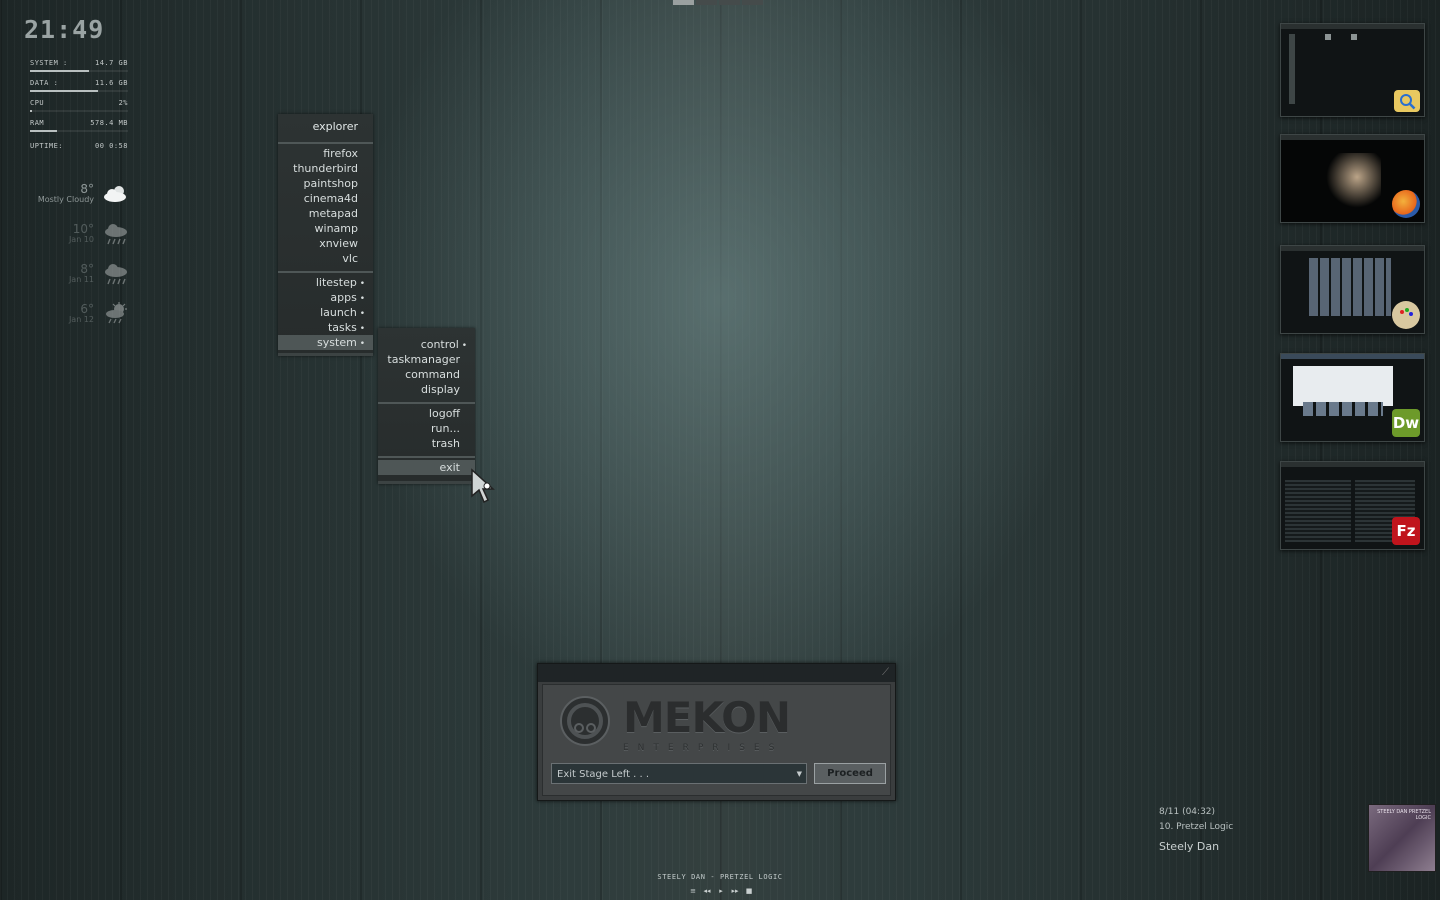 This screenshot has width=1440, height=900. Describe the element at coordinates (64, 29) in the screenshot. I see `clock: 21:49` at that location.